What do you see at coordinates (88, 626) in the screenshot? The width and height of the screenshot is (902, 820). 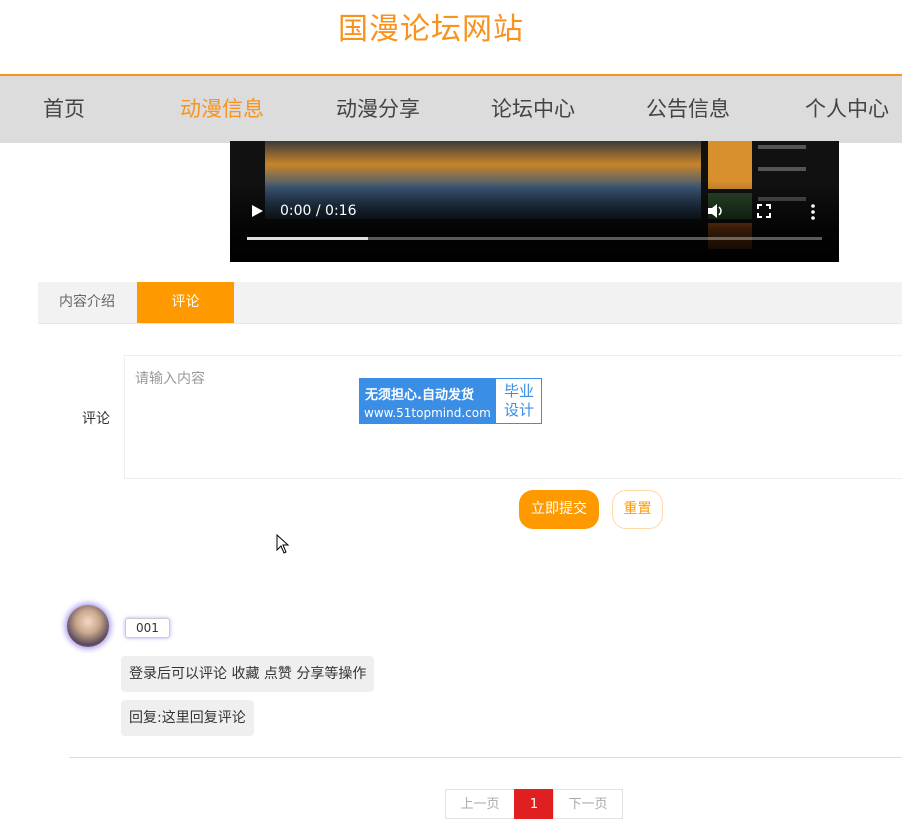 I see `avatar` at bounding box center [88, 626].